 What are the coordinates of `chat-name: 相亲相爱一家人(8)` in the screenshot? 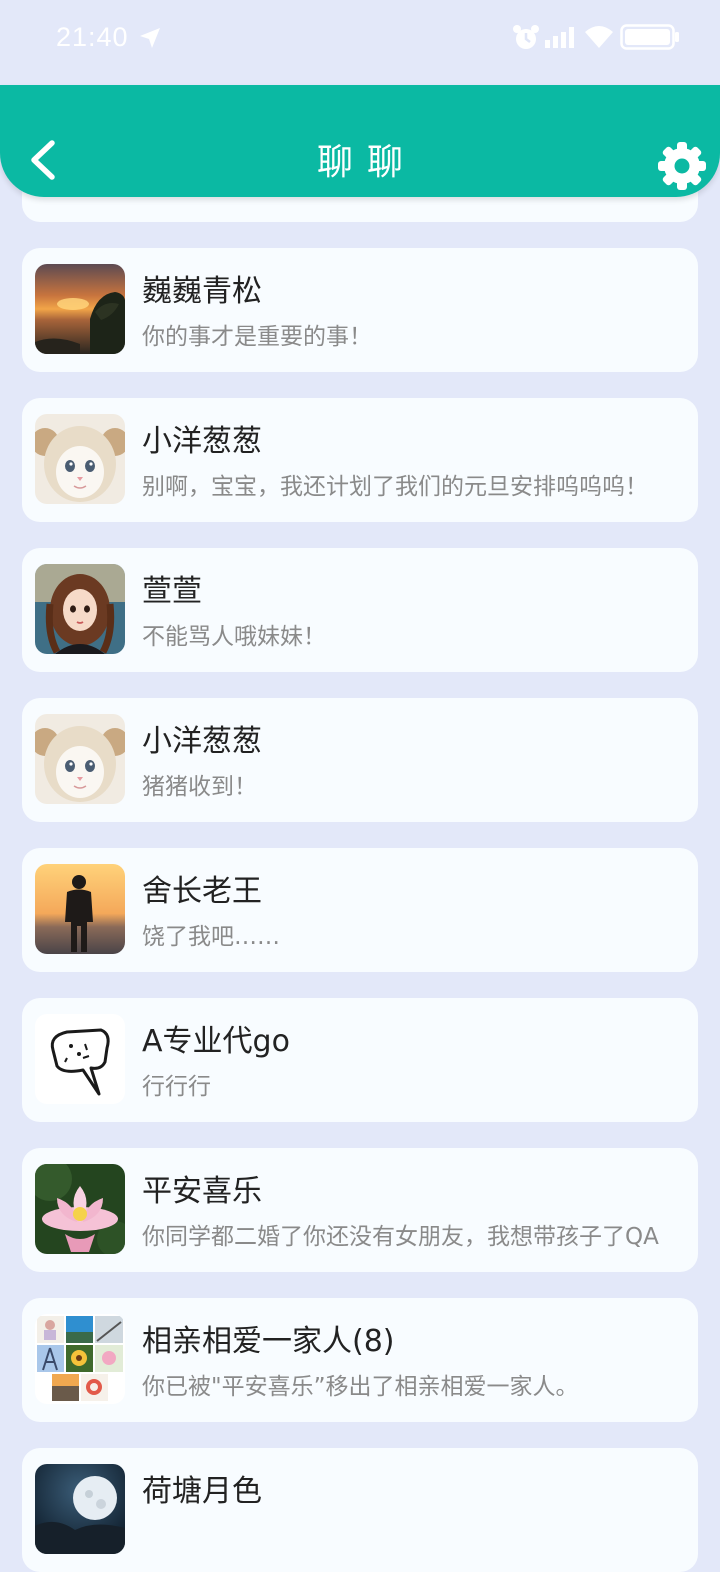 It's located at (268, 1341).